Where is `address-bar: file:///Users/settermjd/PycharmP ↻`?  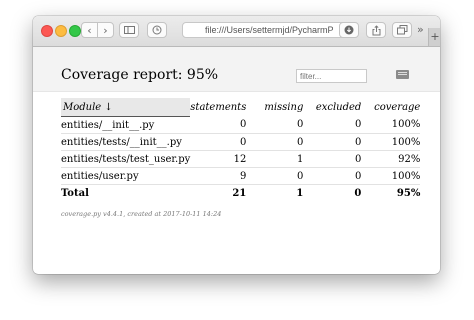
address-bar: file:///Users/settermjd/PycharmP ↻ is located at coordinates (269, 30).